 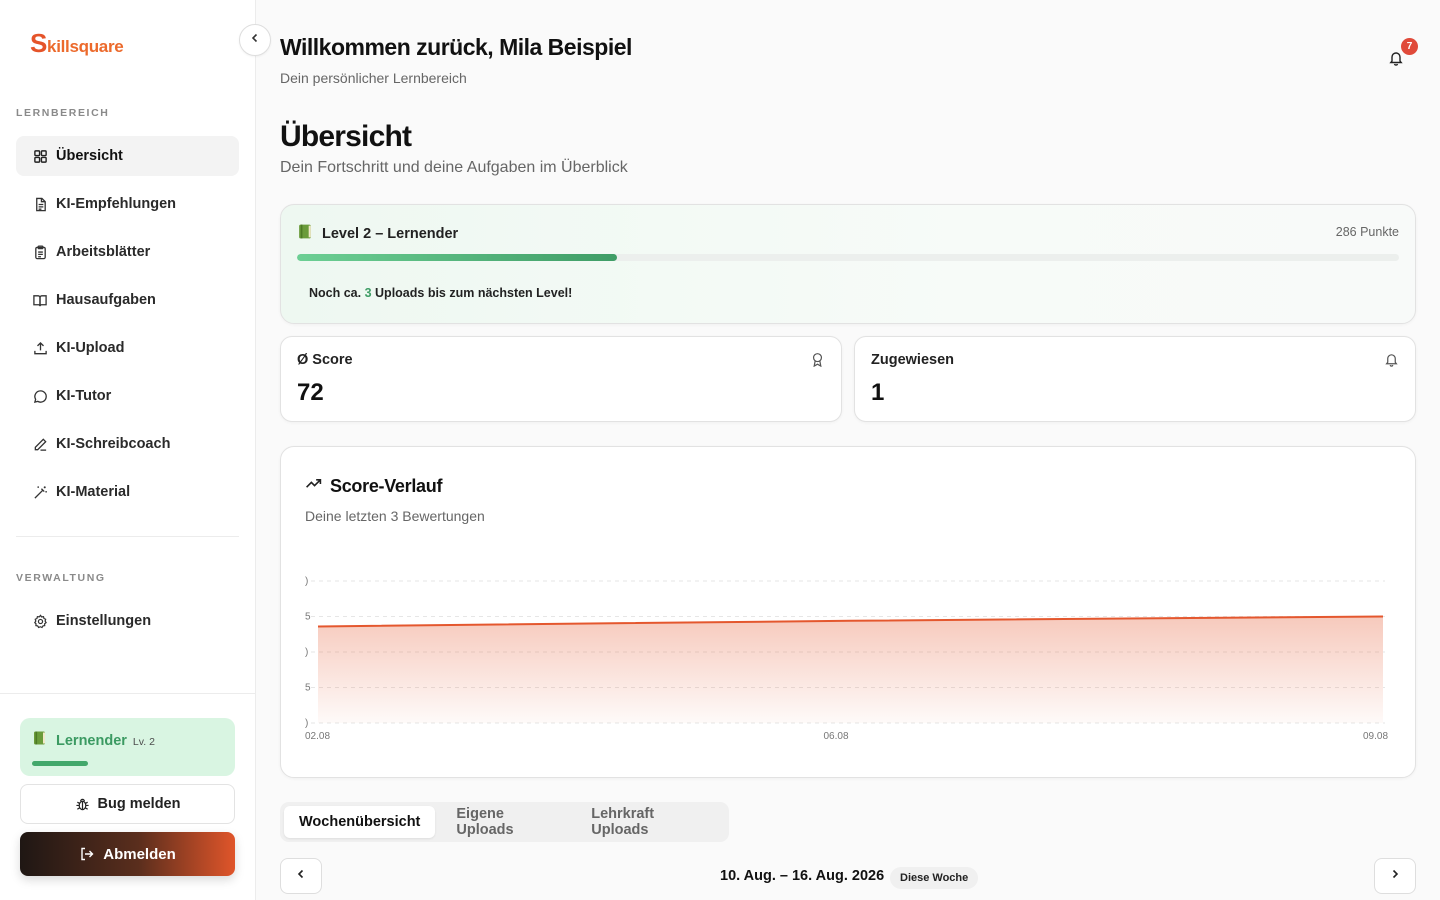 I want to click on page-title: Übersicht, so click(x=346, y=136).